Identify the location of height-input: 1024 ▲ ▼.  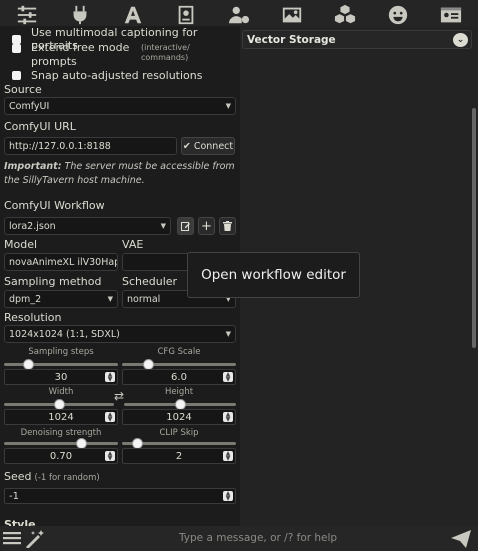
(179, 417).